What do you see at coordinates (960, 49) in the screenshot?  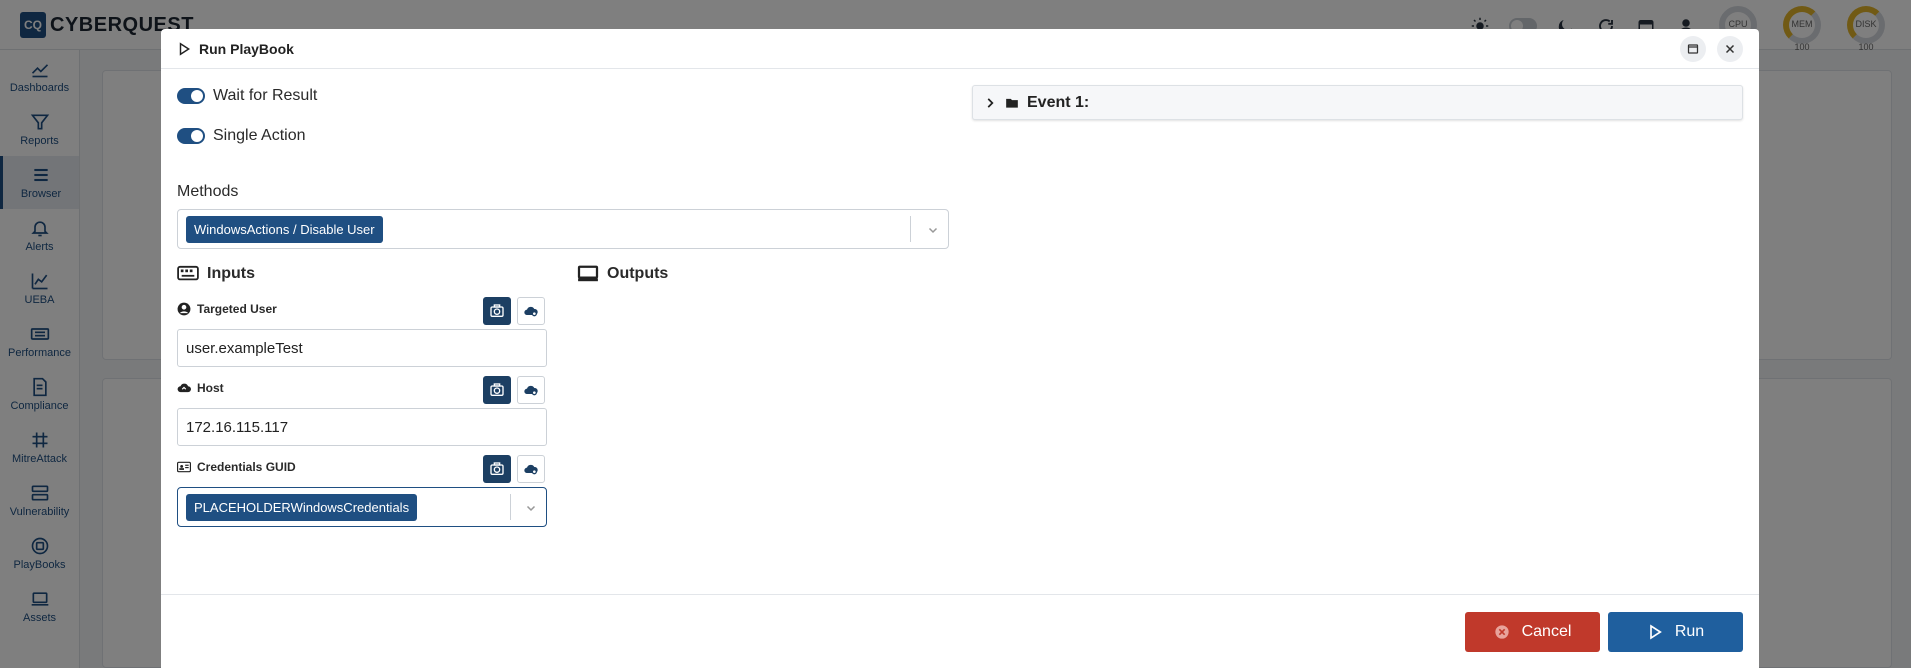 I see `modal-header: Run PlayBook` at bounding box center [960, 49].